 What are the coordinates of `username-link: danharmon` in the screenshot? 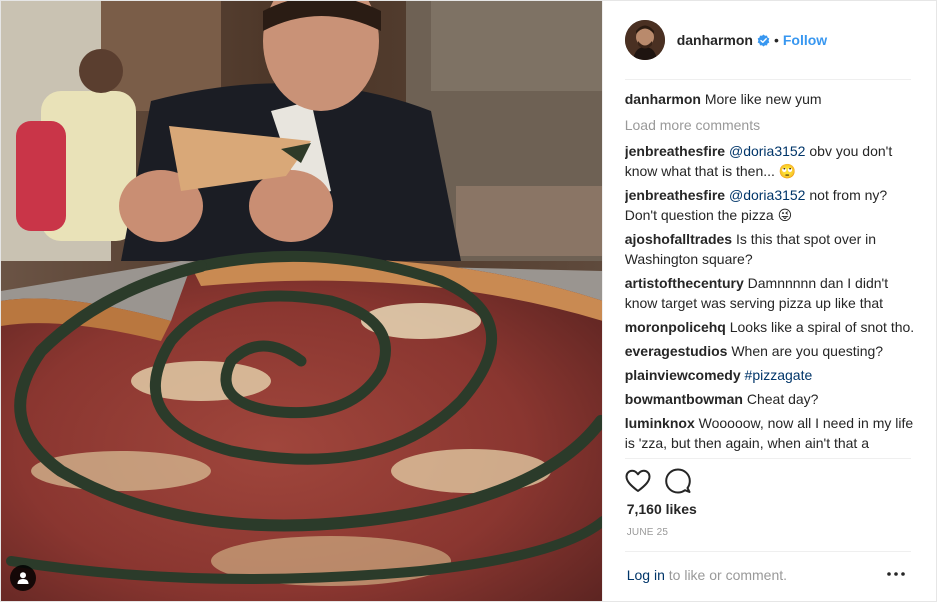 It's located at (715, 40).